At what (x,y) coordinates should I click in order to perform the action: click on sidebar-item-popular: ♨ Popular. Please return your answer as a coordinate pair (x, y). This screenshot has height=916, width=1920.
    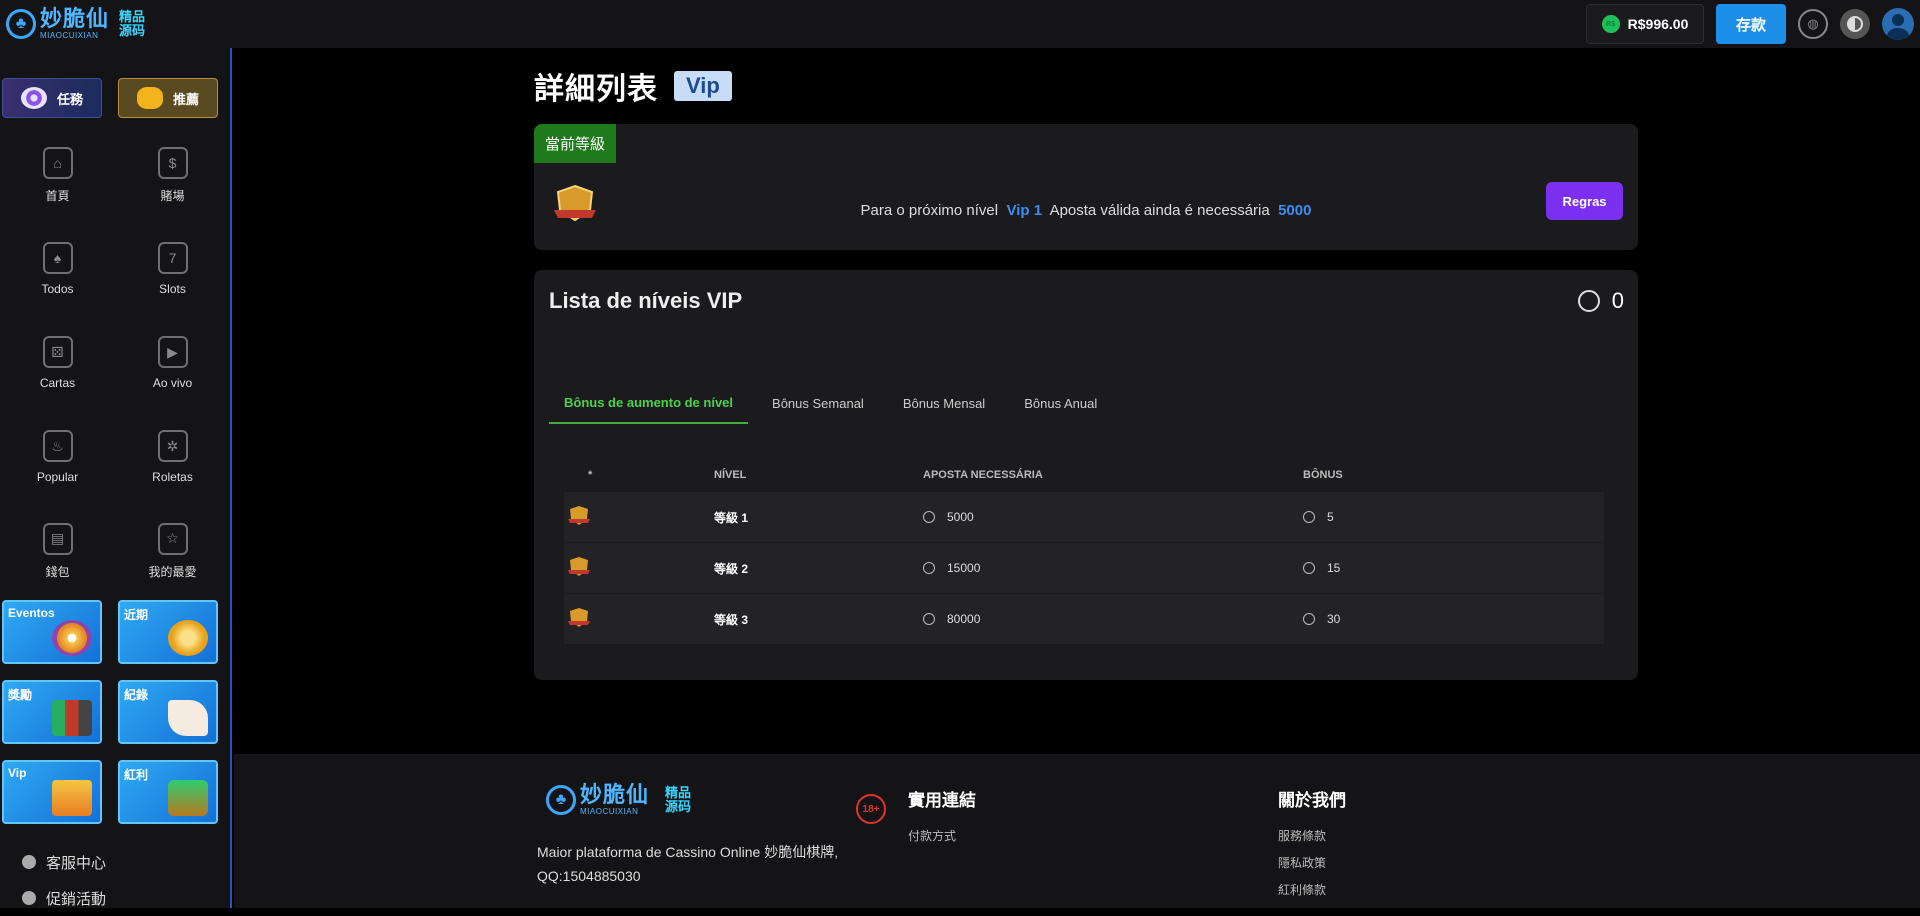
    Looking at the image, I should click on (57, 457).